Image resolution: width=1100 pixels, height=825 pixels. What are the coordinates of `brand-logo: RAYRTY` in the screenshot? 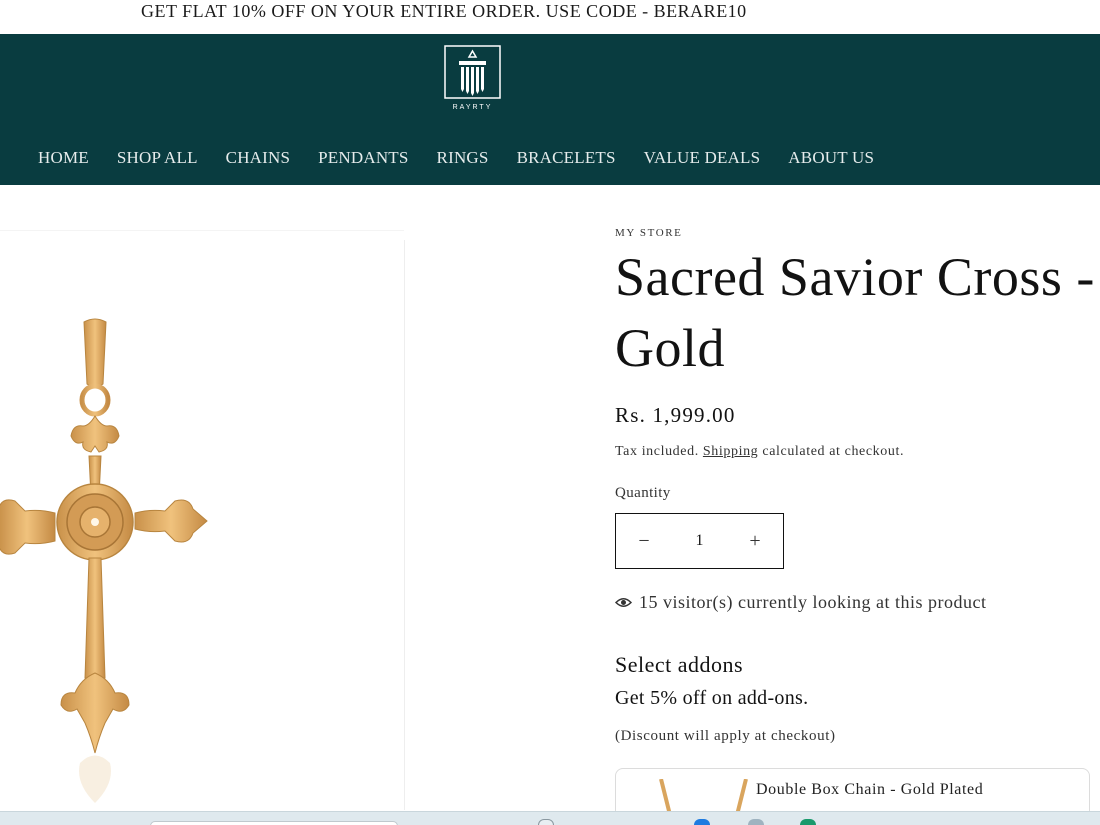 It's located at (472, 78).